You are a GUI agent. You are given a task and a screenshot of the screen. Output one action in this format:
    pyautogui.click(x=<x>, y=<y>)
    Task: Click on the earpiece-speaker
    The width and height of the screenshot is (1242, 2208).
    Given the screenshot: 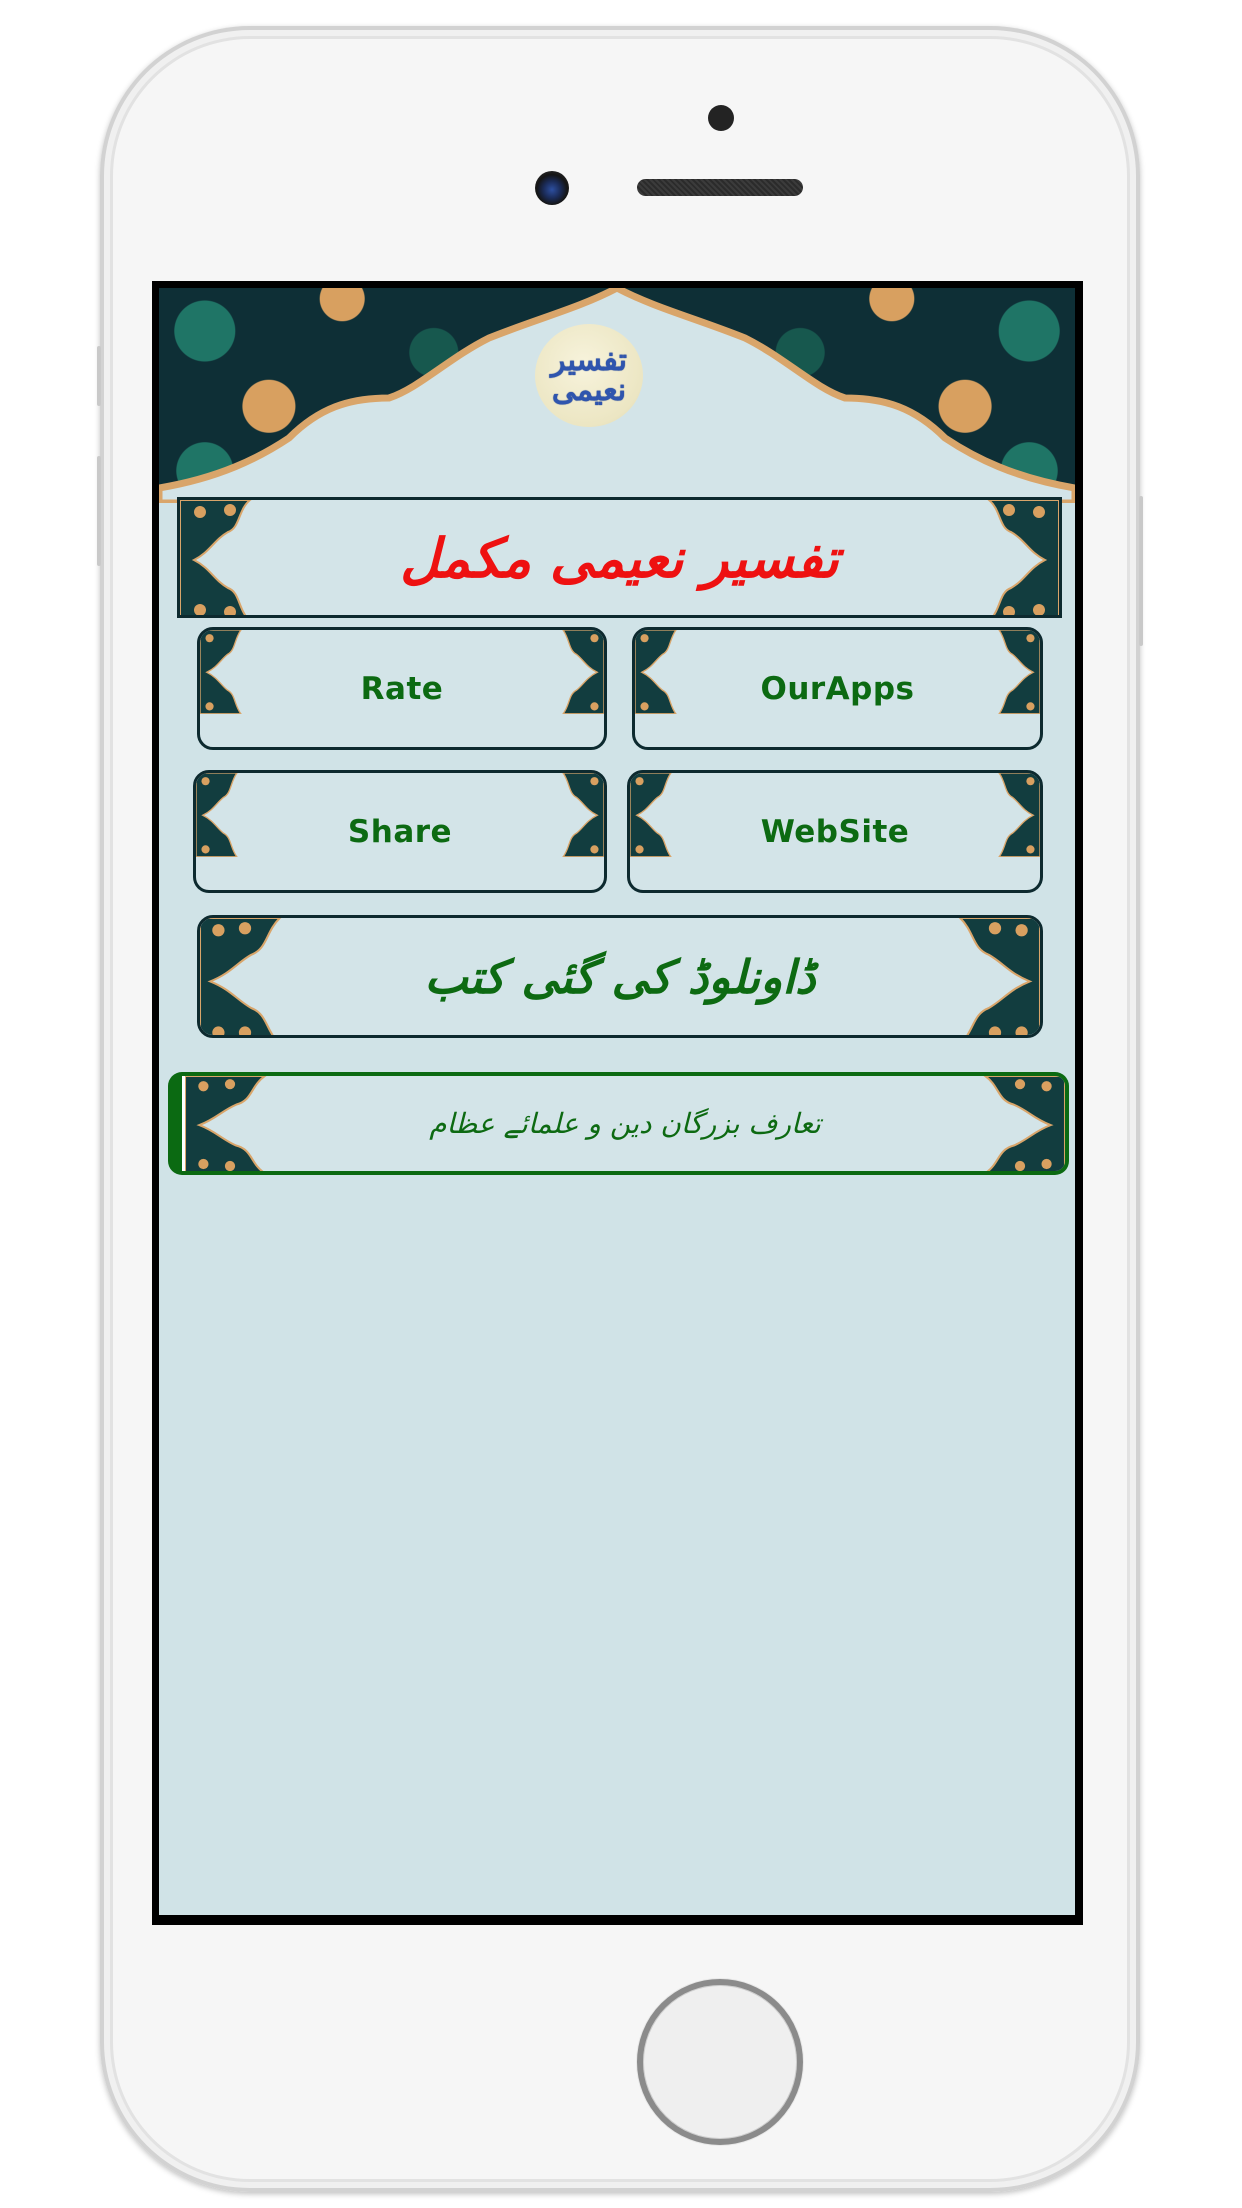 What is the action you would take?
    pyautogui.click(x=720, y=187)
    